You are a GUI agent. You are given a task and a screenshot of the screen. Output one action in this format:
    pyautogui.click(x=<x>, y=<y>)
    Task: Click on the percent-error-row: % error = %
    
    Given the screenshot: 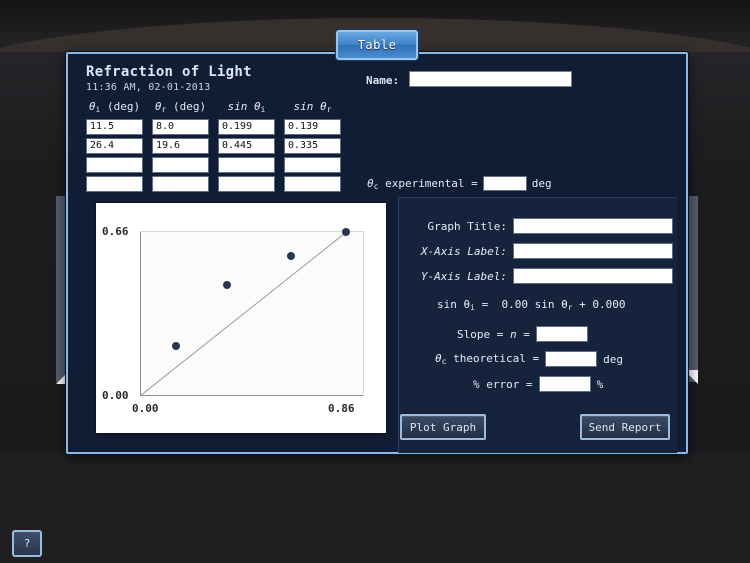 What is the action you would take?
    pyautogui.click(x=538, y=384)
    